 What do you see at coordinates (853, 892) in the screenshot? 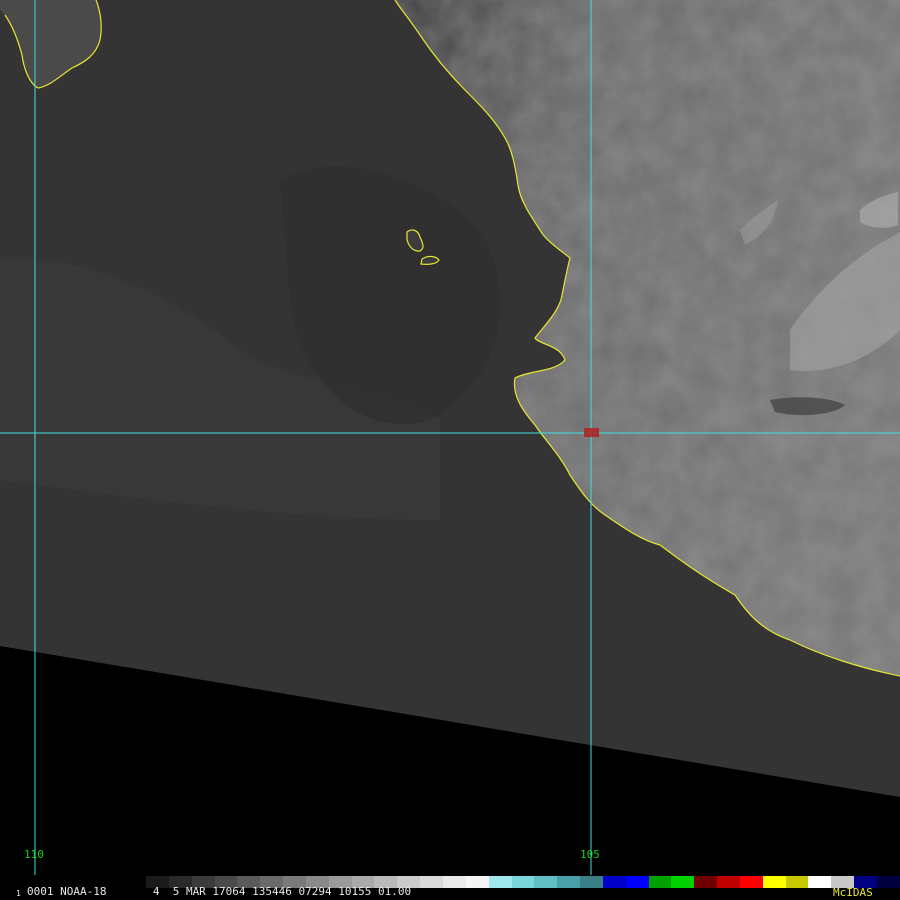
I see `mcidas-logo-text: McIDAS` at bounding box center [853, 892].